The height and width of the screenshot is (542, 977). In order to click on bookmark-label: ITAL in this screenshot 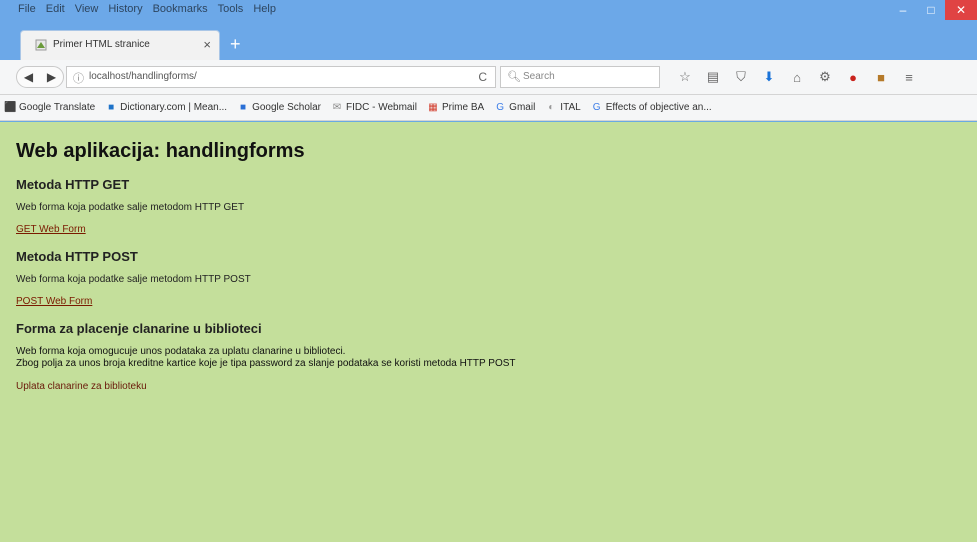, I will do `click(570, 107)`.